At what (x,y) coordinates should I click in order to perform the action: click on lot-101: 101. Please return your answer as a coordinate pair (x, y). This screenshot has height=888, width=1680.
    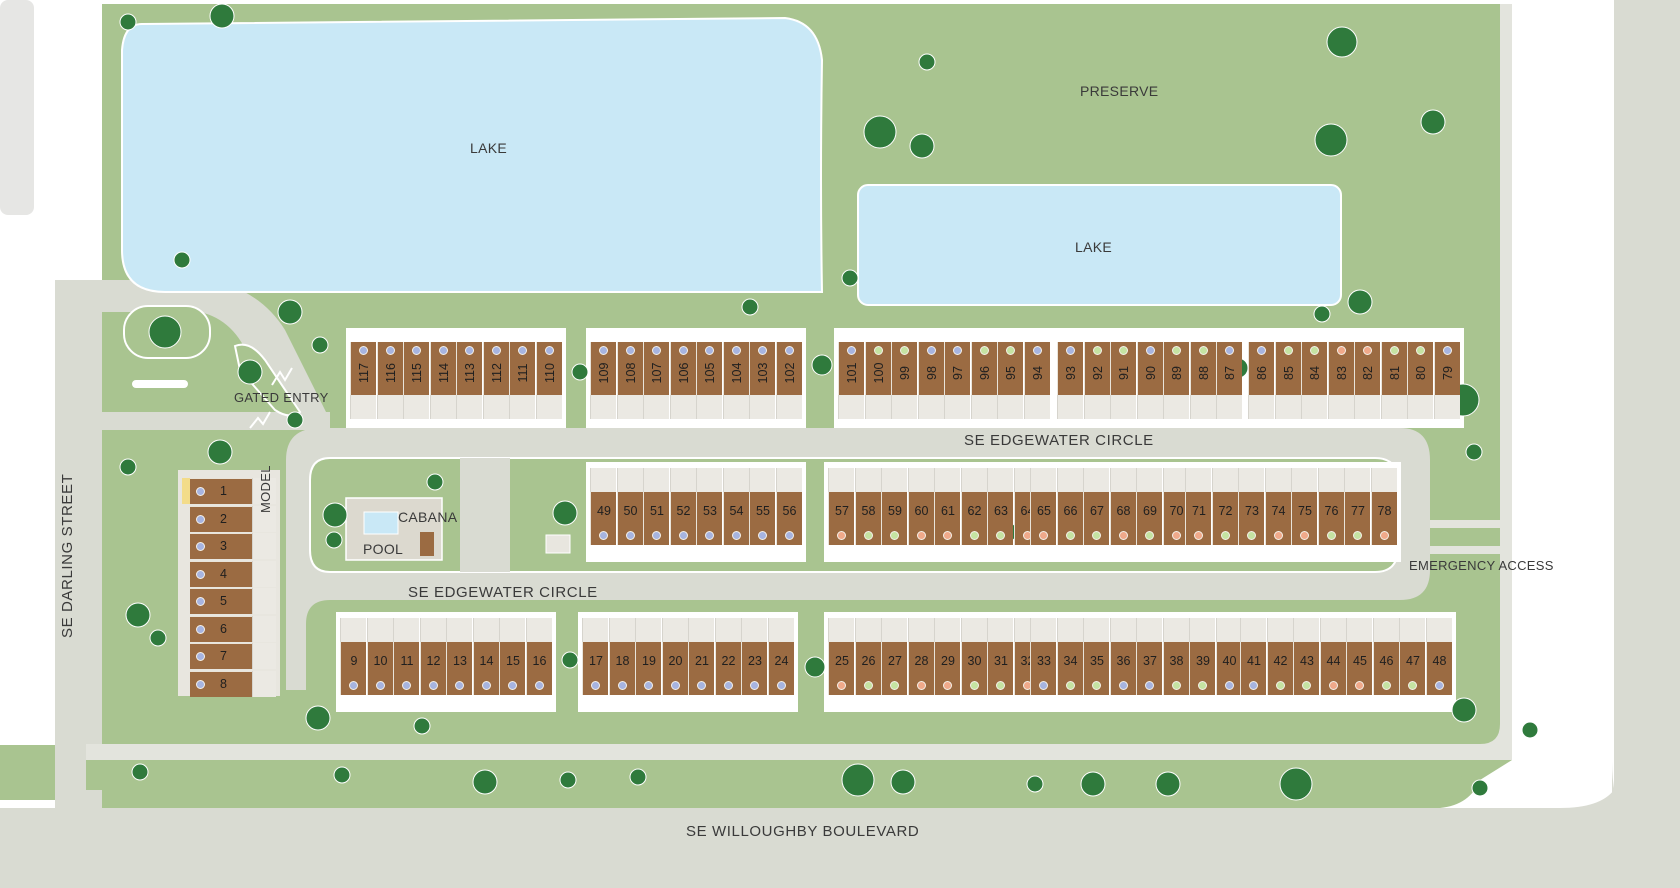
    Looking at the image, I should click on (851, 368).